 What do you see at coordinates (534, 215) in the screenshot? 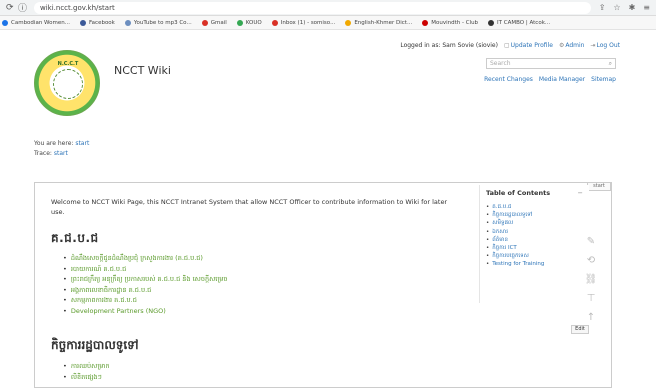
I see `toc-item: កិច្ចការរដ្ឋបាលទូទៅ` at bounding box center [534, 215].